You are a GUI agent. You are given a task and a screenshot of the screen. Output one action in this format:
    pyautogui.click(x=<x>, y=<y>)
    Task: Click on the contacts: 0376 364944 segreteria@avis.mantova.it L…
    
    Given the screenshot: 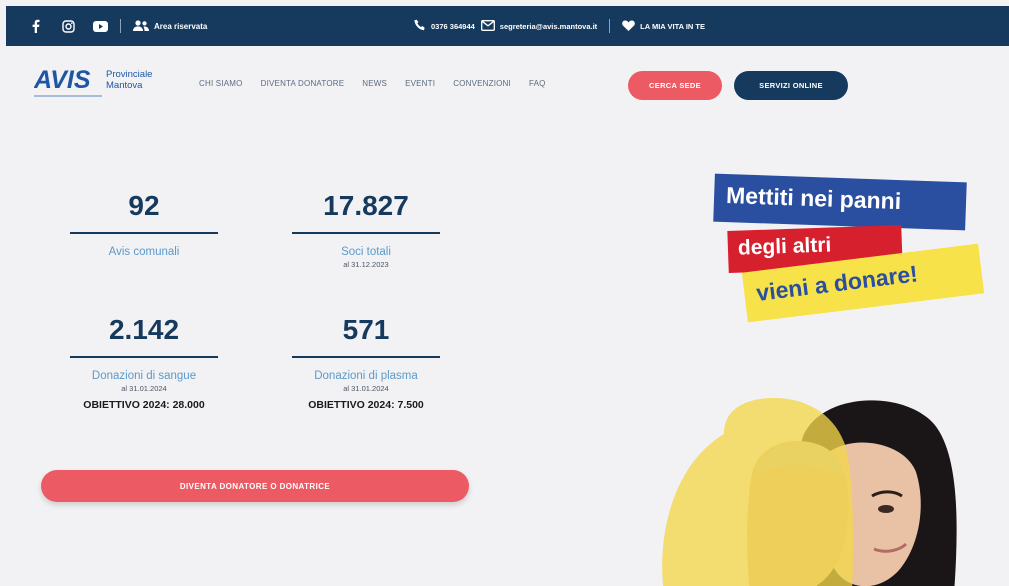 What is the action you would take?
    pyautogui.click(x=559, y=26)
    